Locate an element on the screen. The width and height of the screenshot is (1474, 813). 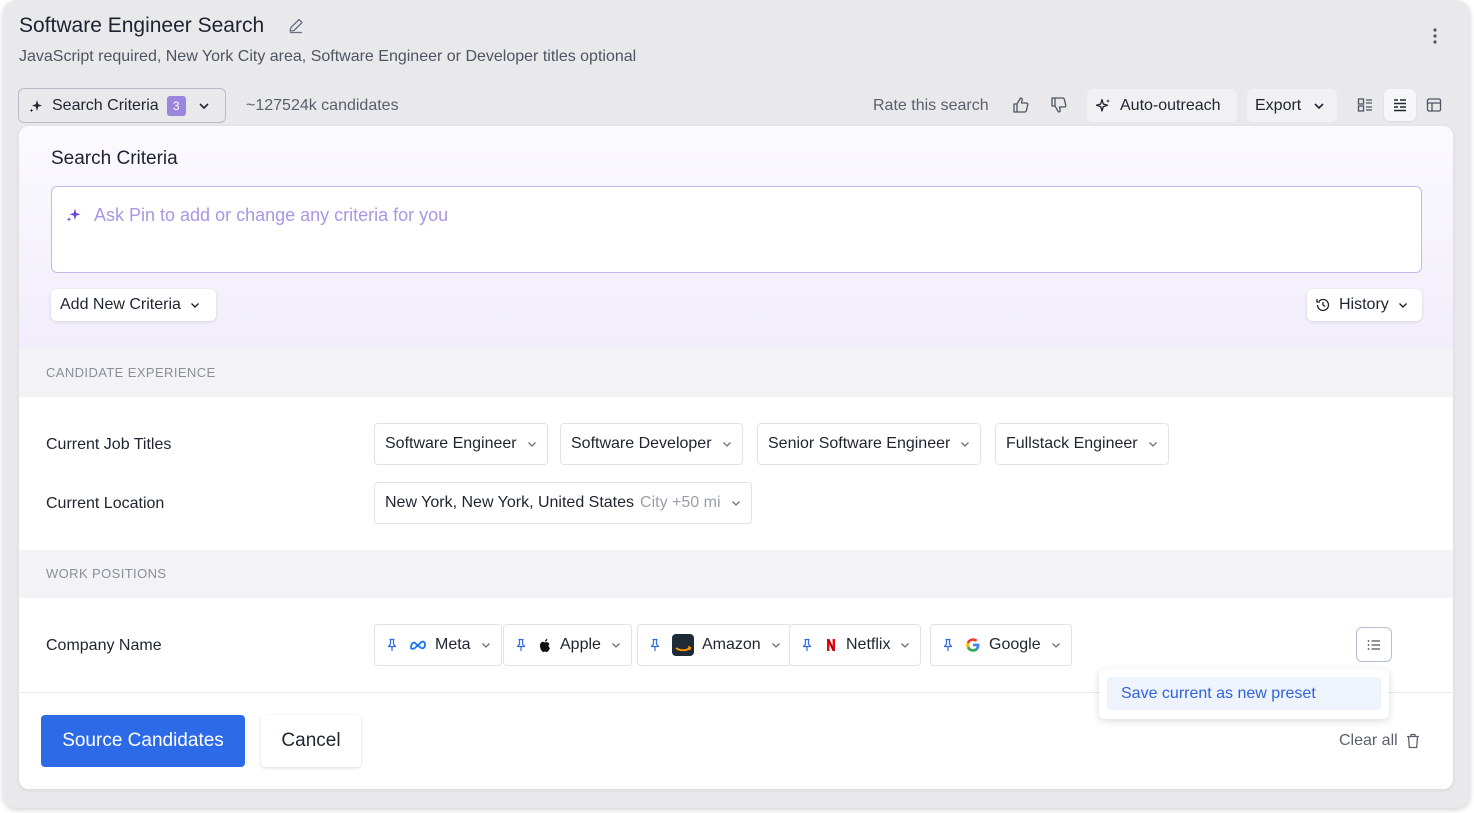
history-label: History is located at coordinates (1364, 304).